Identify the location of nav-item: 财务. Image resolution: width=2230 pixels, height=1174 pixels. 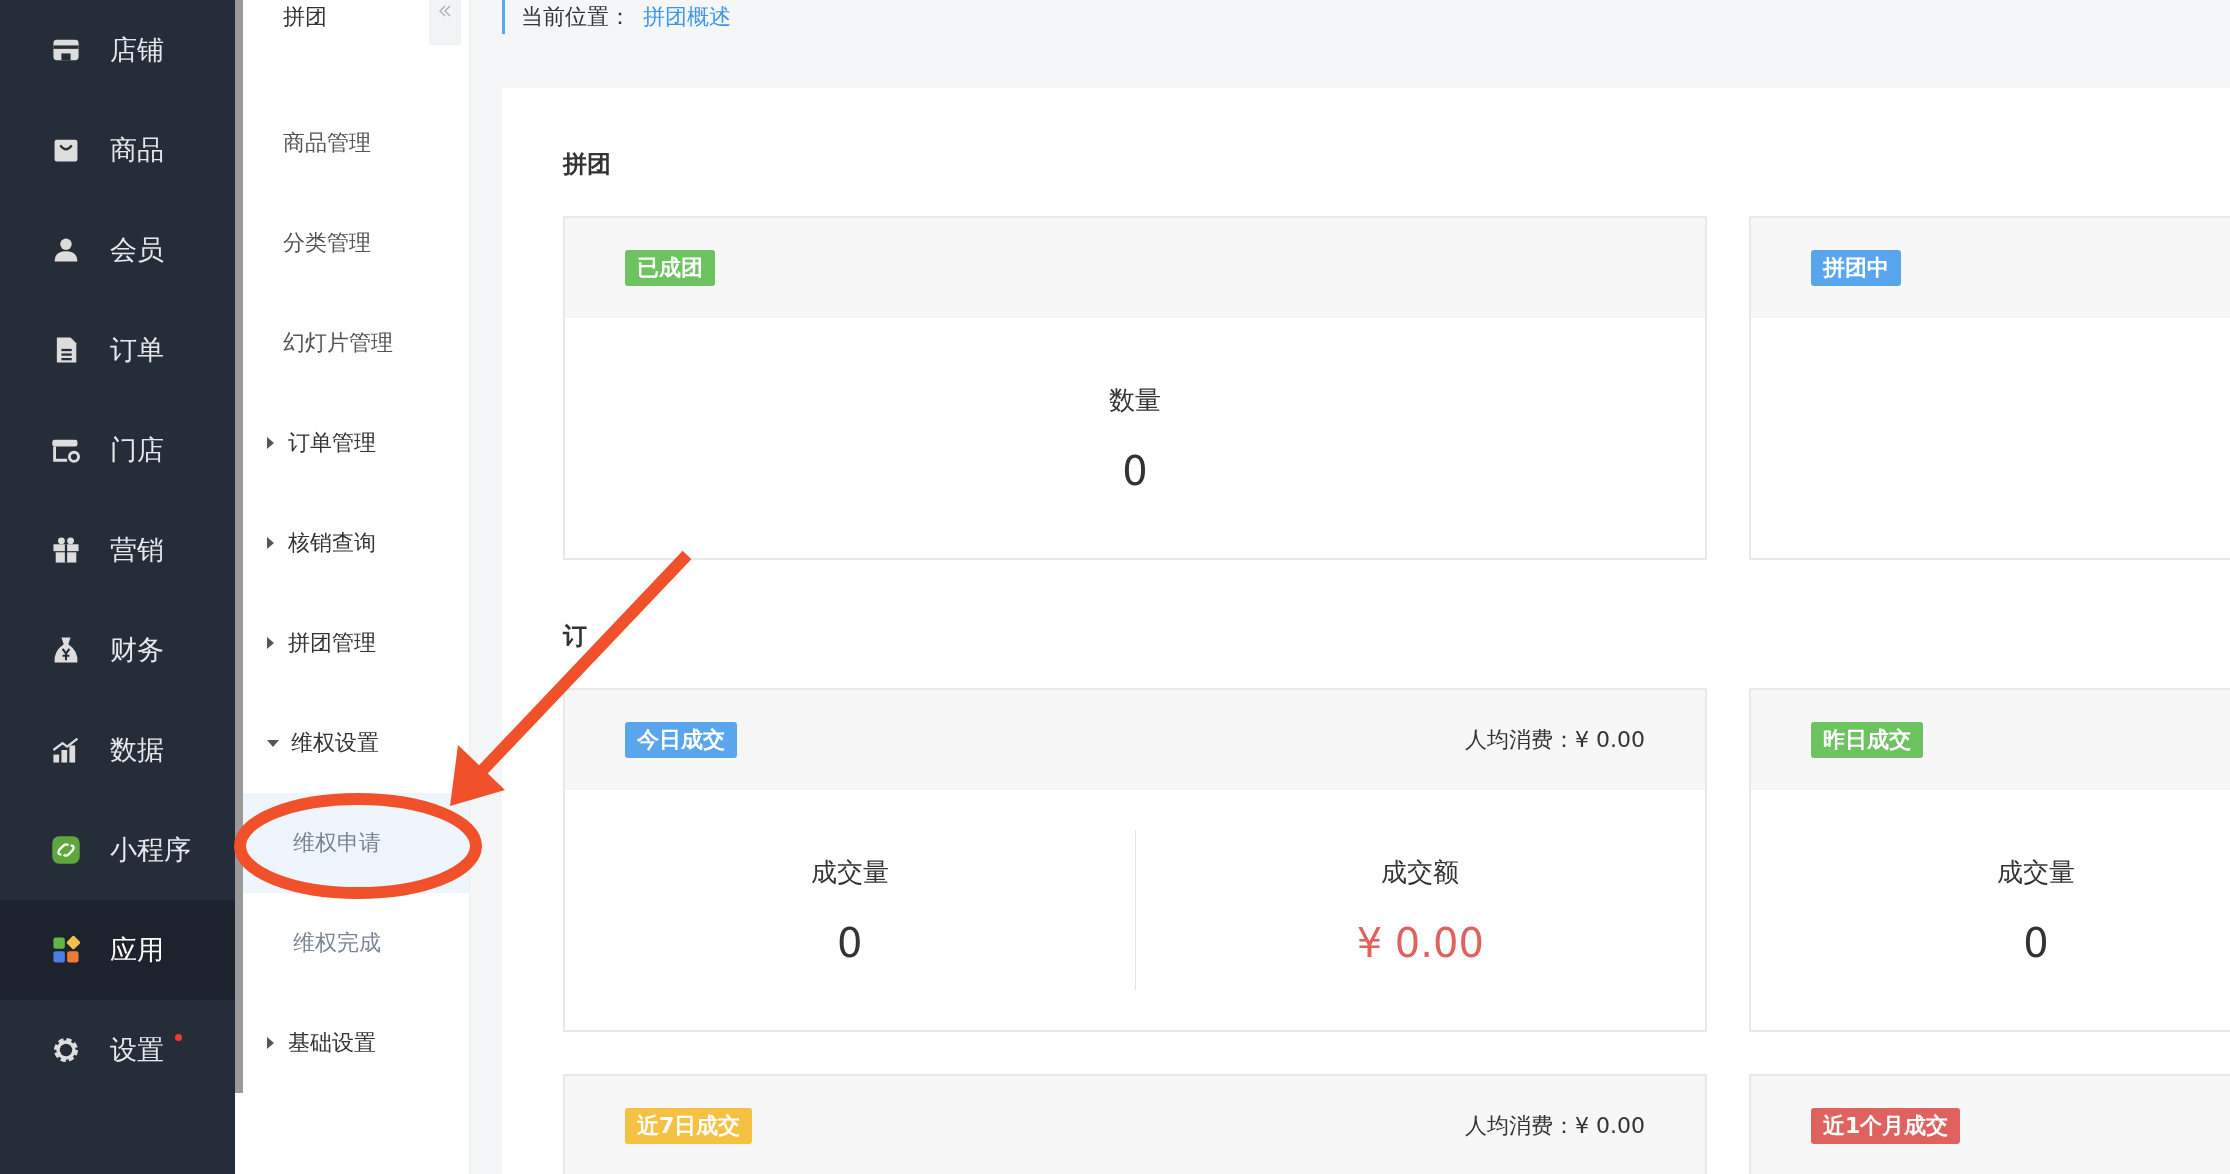
(117, 650).